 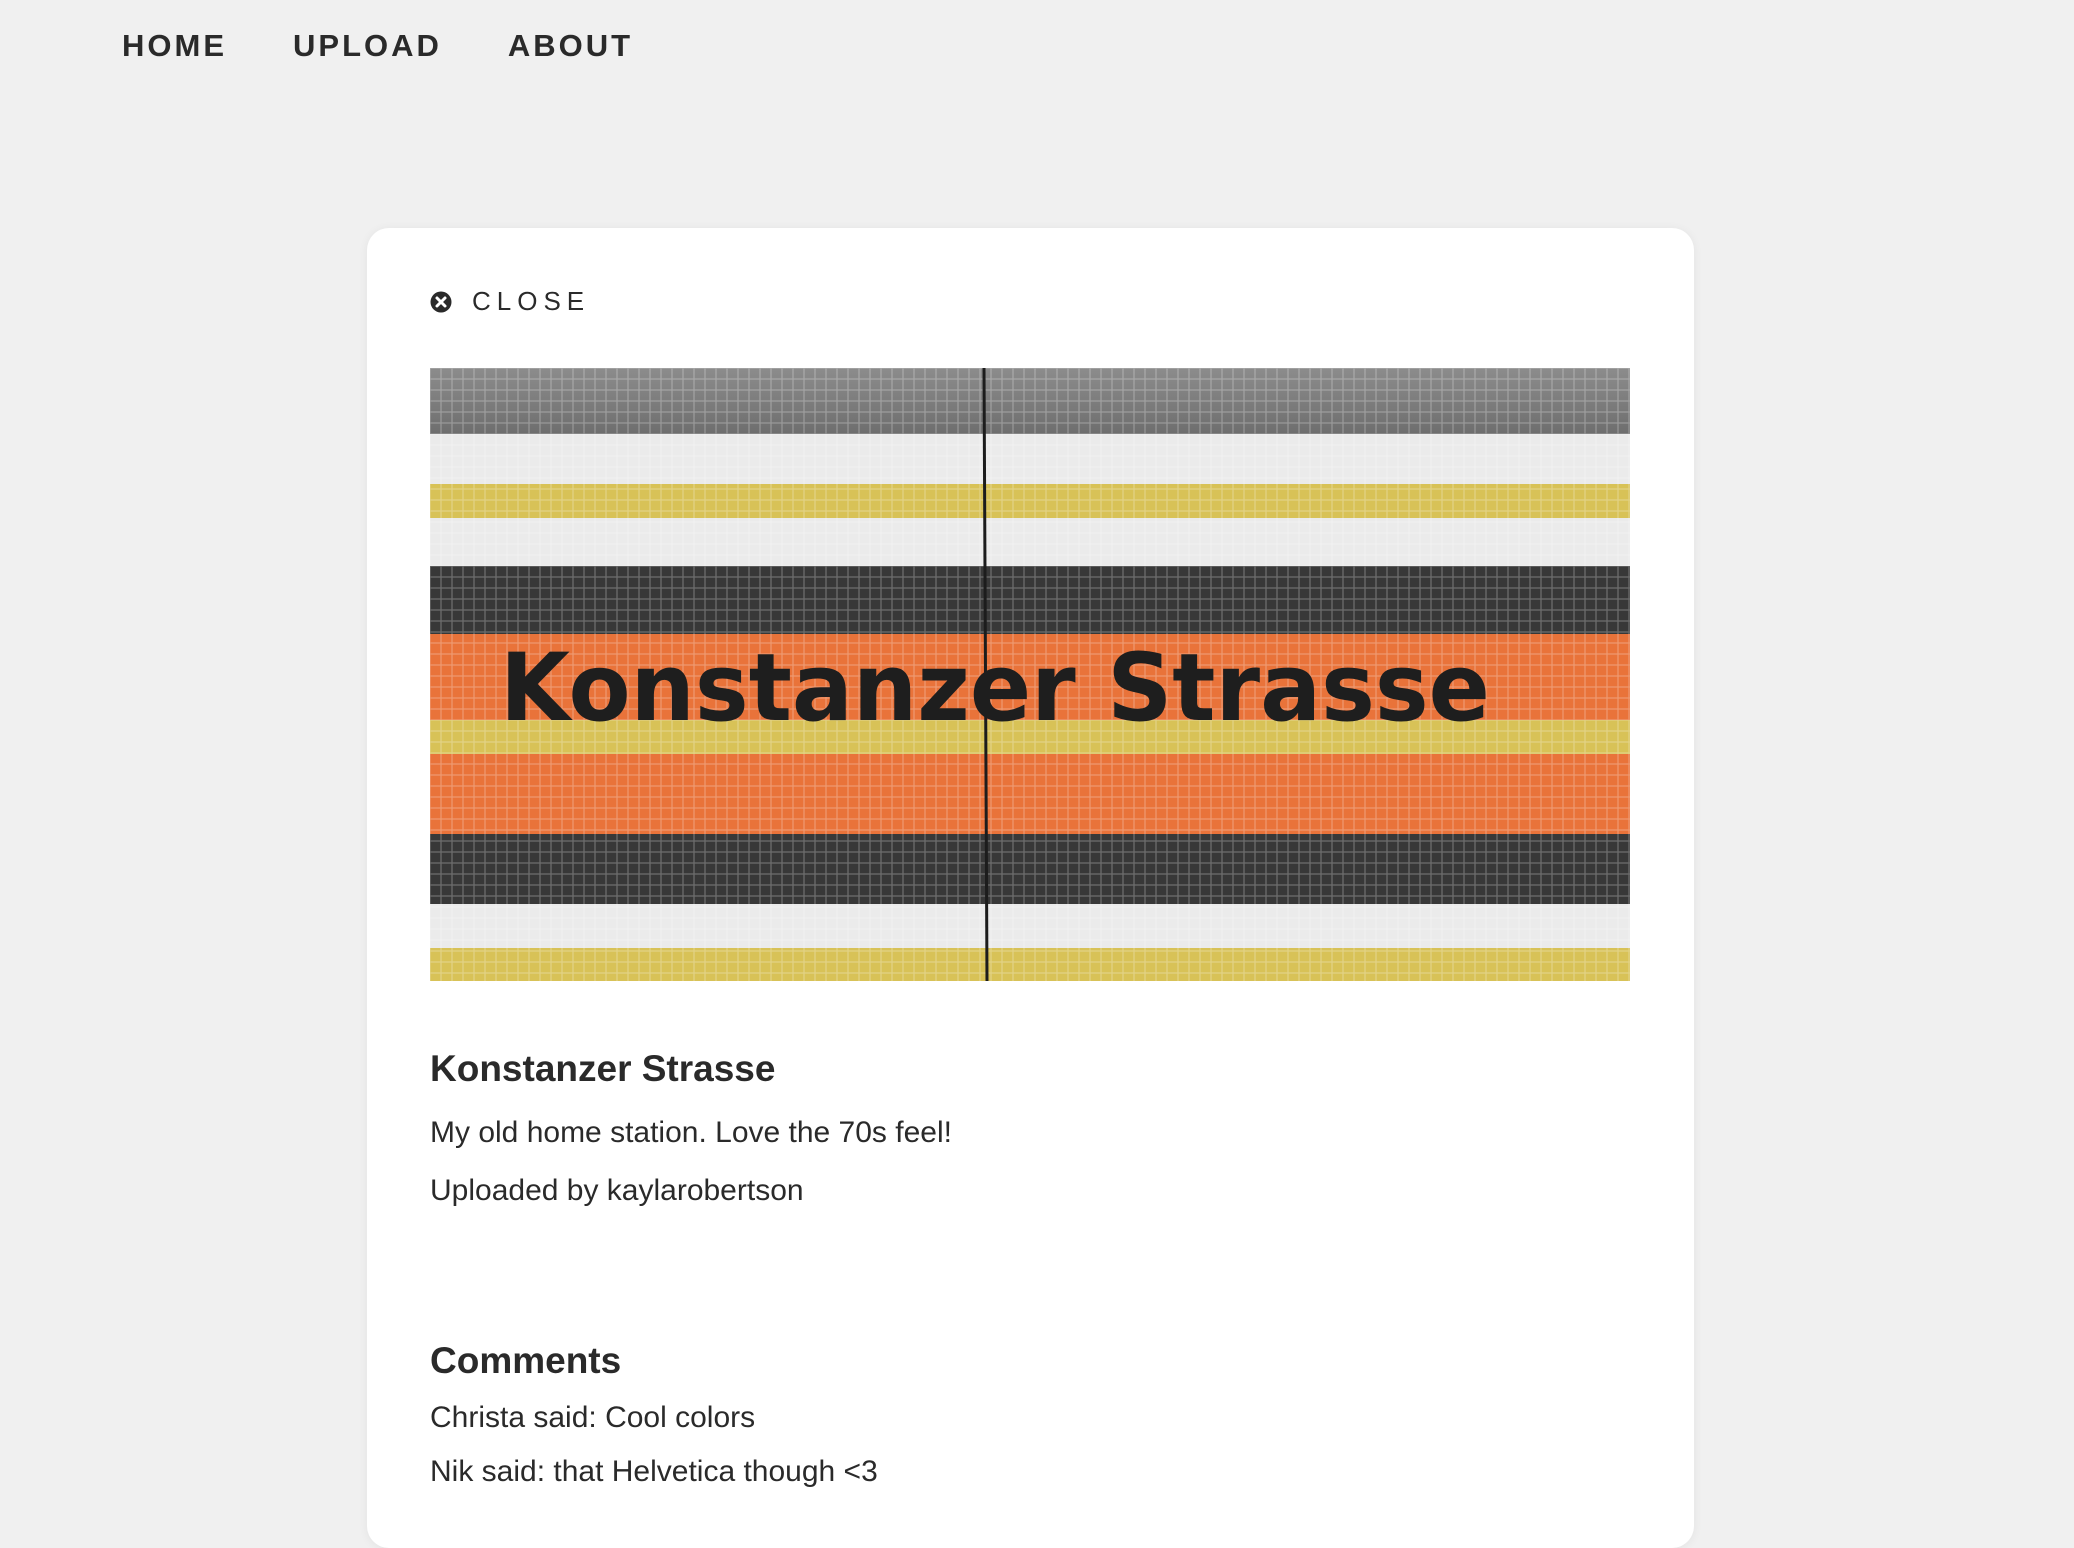 I want to click on close-label: CLOSE, so click(x=531, y=301).